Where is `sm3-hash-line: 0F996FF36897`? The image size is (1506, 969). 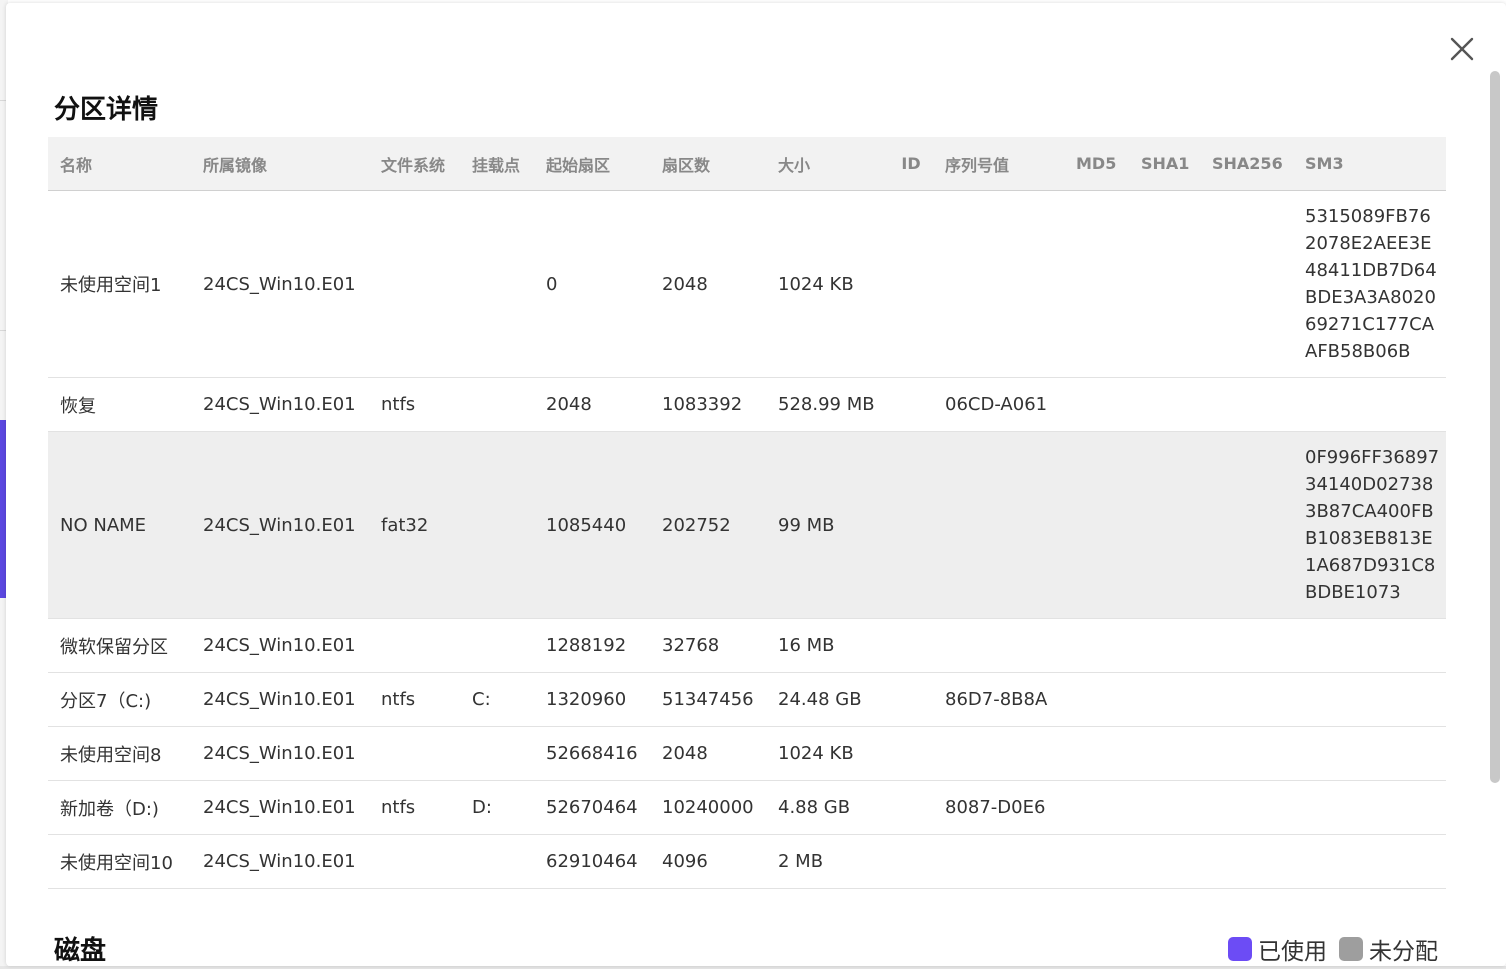 sm3-hash-line: 0F996FF36897 is located at coordinates (1372, 457).